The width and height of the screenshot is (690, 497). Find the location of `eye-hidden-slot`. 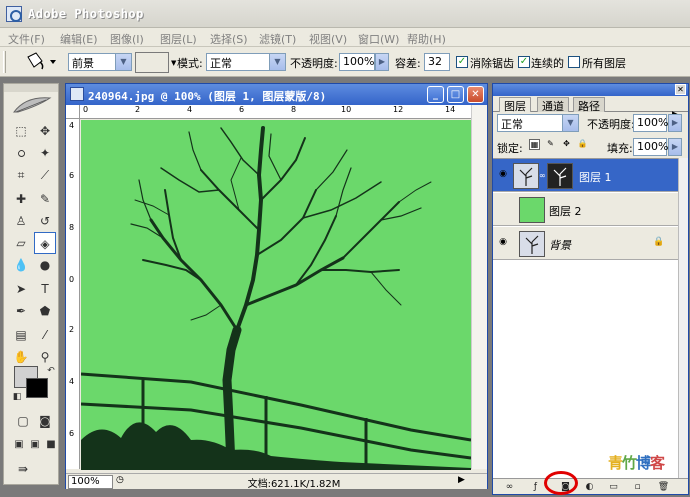

eye-hidden-slot is located at coordinates (503, 208).